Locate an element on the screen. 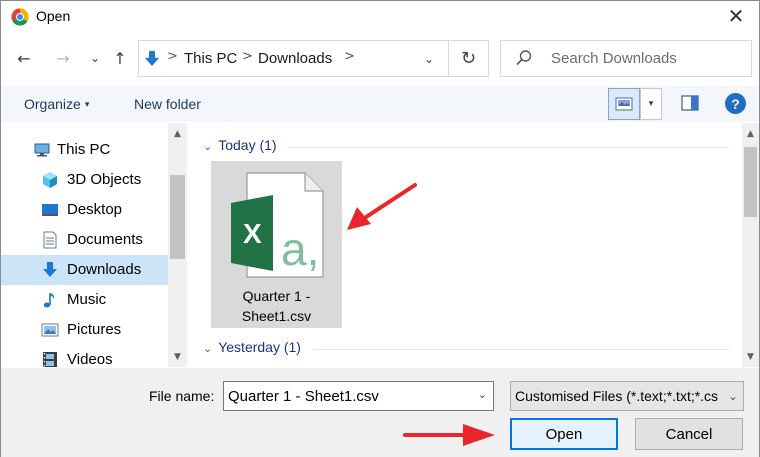 The width and height of the screenshot is (760, 457). arrow-right-icon: → is located at coordinates (63, 58).